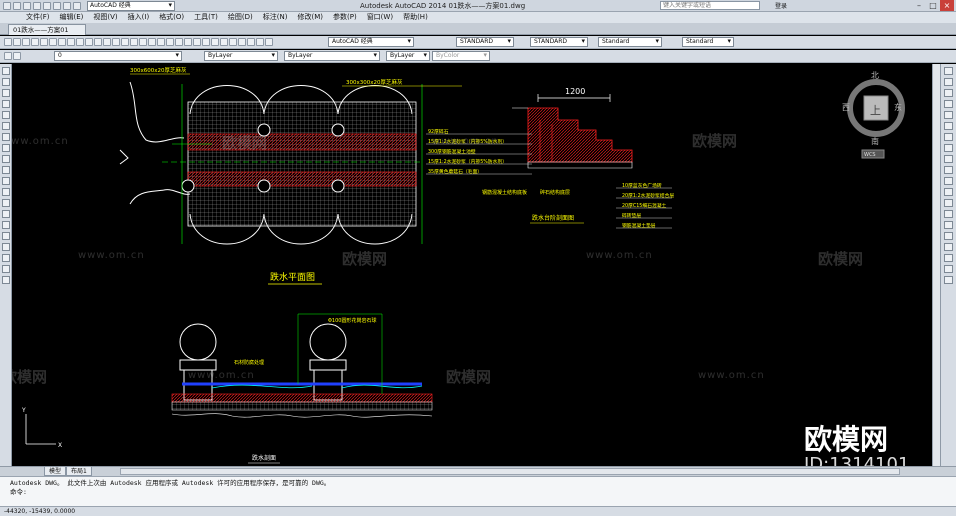 The width and height of the screenshot is (956, 516). I want to click on menu-item: 插入(I), so click(139, 17).